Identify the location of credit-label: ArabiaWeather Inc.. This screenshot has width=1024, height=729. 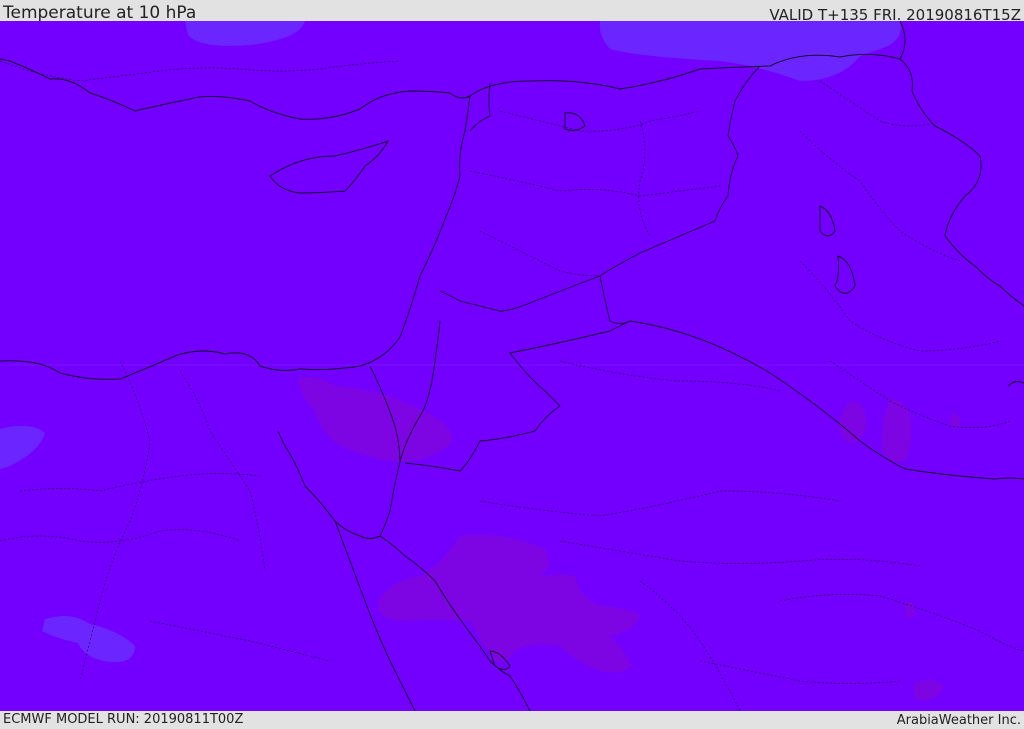
(958, 720).